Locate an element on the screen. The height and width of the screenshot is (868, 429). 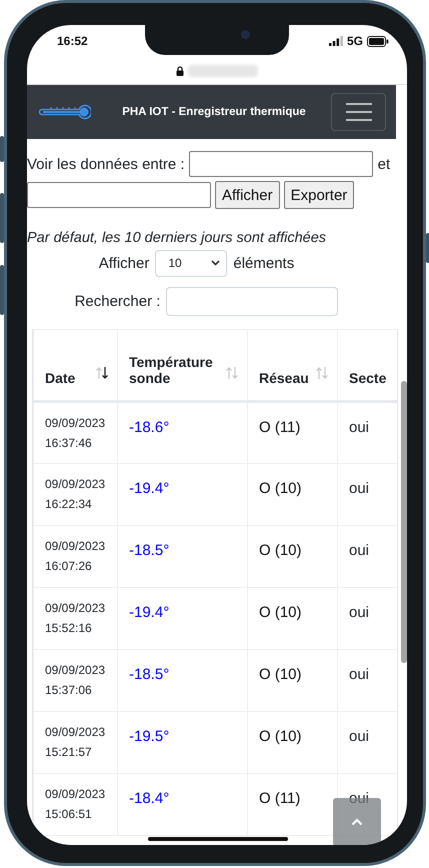
date-range-label: Voir les données entre : is located at coordinates (106, 164).